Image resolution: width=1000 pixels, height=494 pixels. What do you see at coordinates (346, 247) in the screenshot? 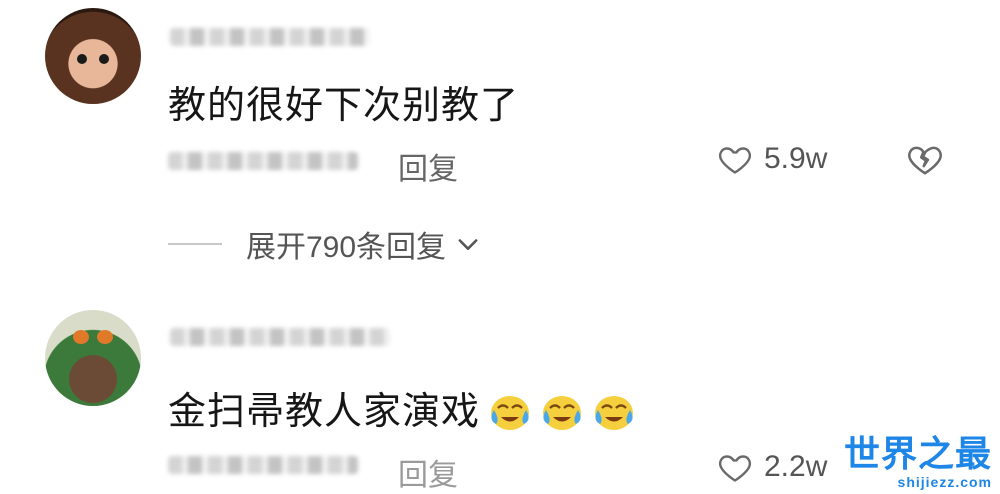
I see `expand-replies-label: 展开790条回复` at bounding box center [346, 247].